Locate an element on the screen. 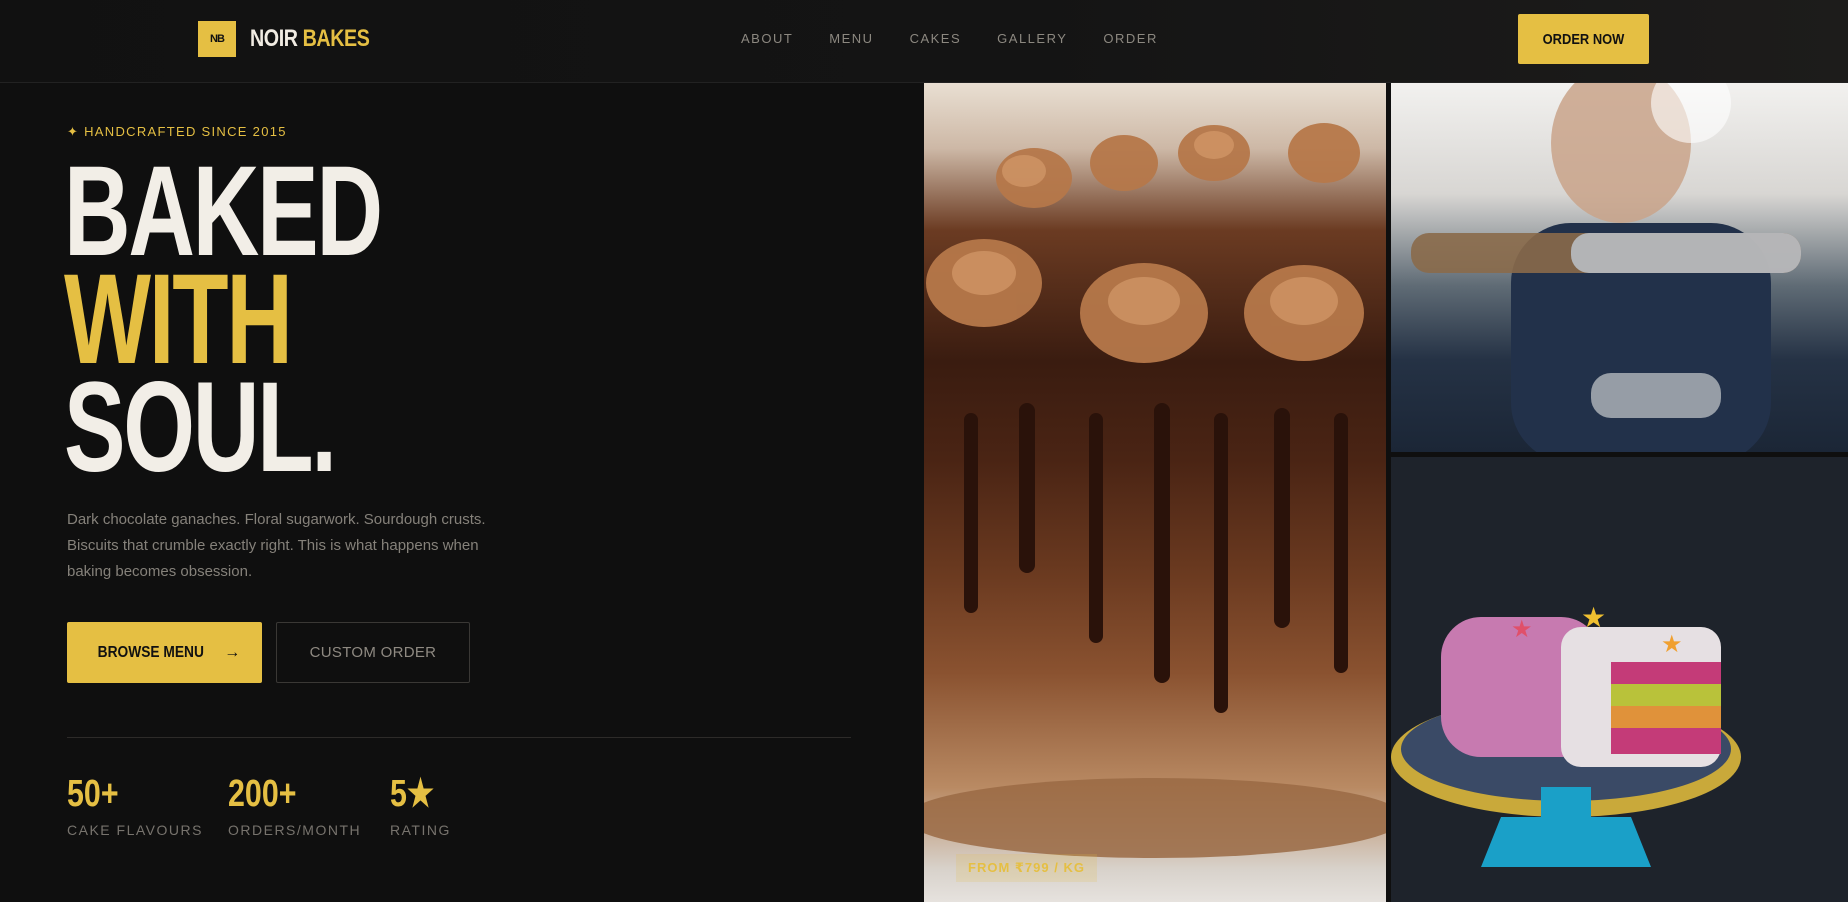 This screenshot has width=1848, height=902. nav-link-cakes: CAKES is located at coordinates (936, 38).